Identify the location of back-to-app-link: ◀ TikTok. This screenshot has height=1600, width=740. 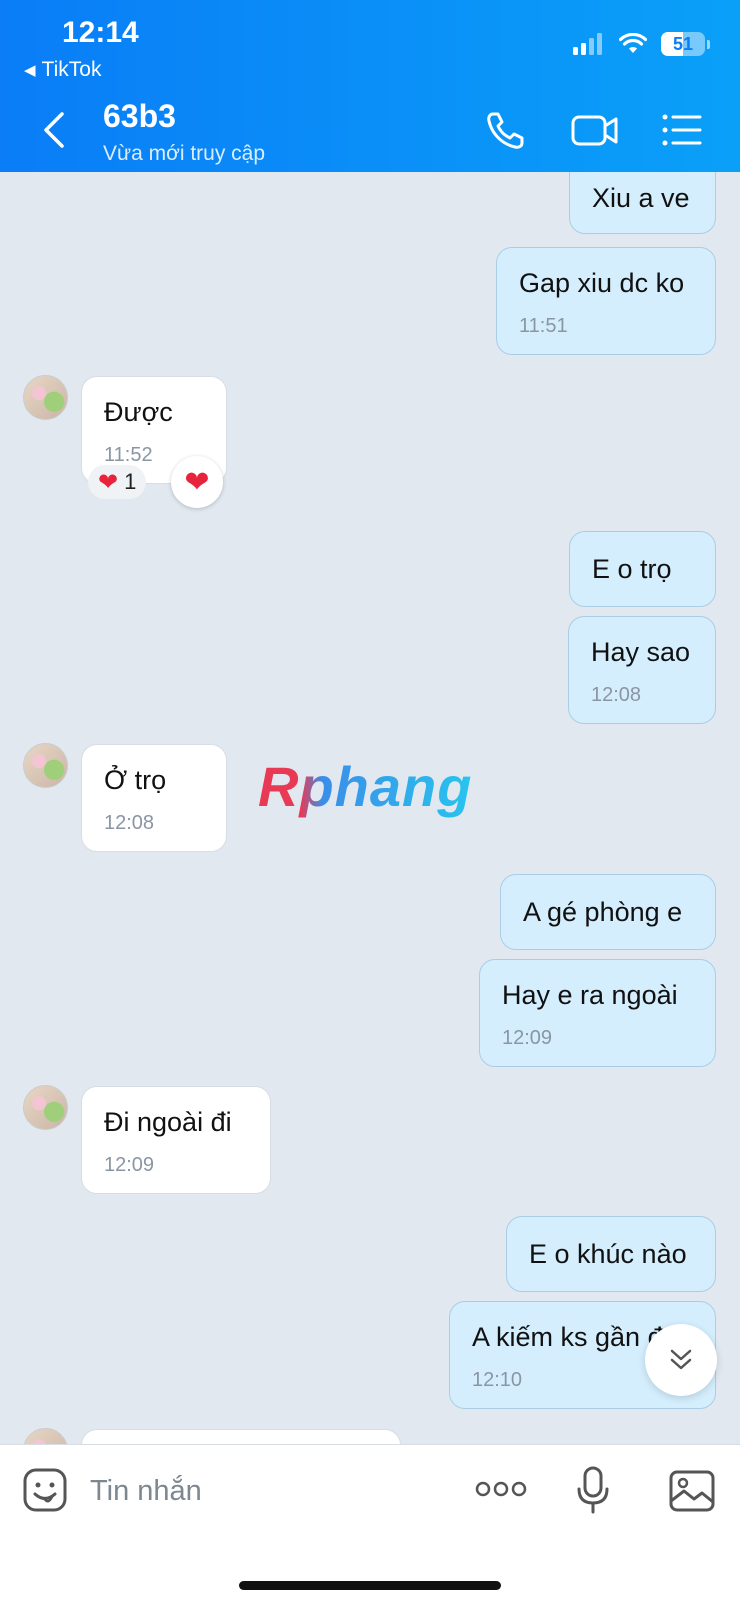
(62, 70).